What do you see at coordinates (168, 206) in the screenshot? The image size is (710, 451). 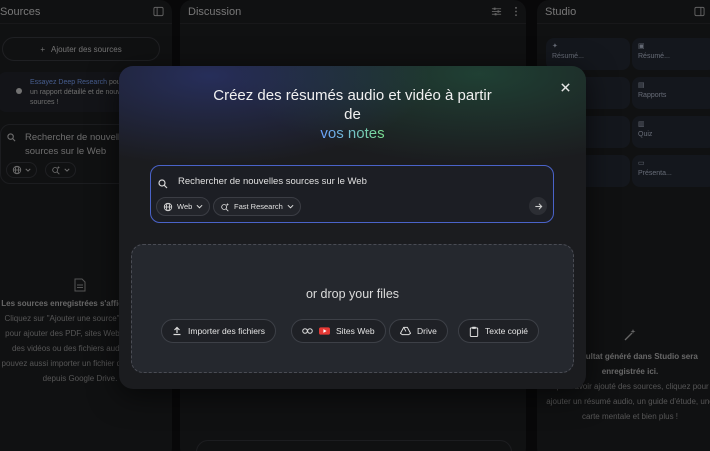 I see `globe-icon` at bounding box center [168, 206].